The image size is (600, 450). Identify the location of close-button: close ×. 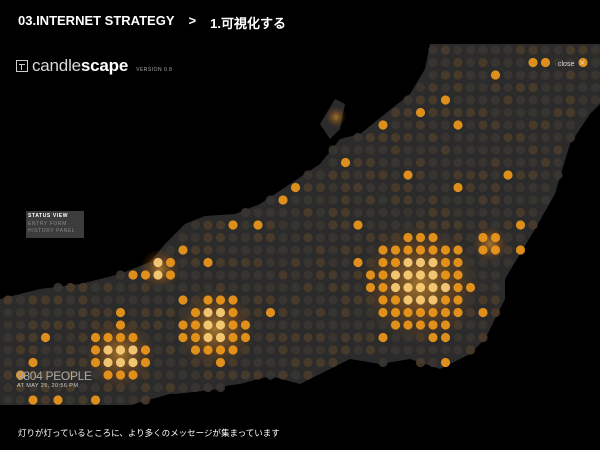
(571, 64).